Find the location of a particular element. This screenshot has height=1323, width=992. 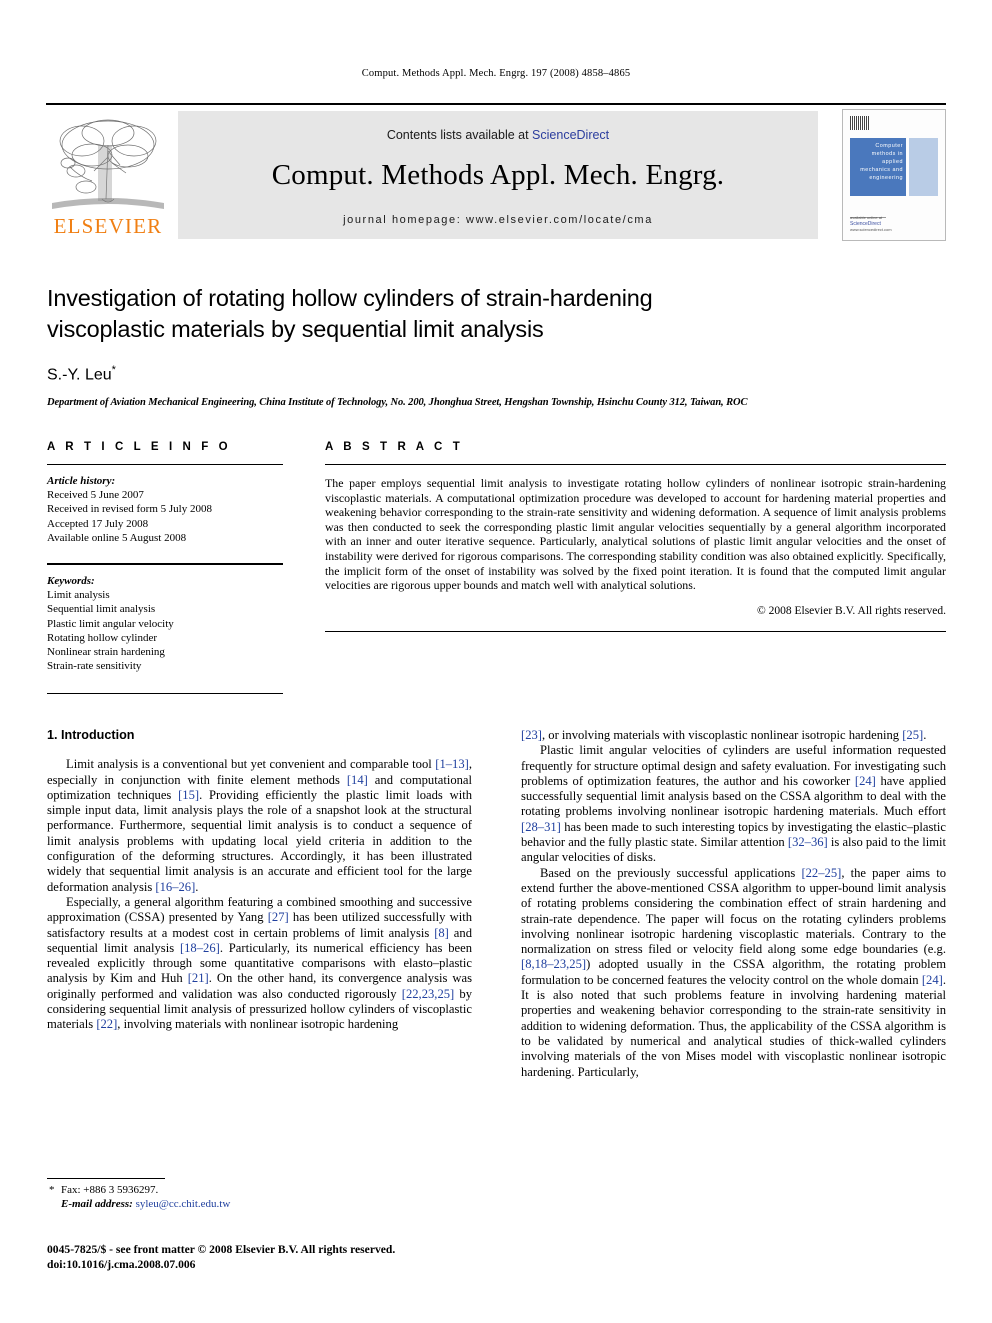

abstract-heading: A B S T R A C T is located at coordinates (394, 447).